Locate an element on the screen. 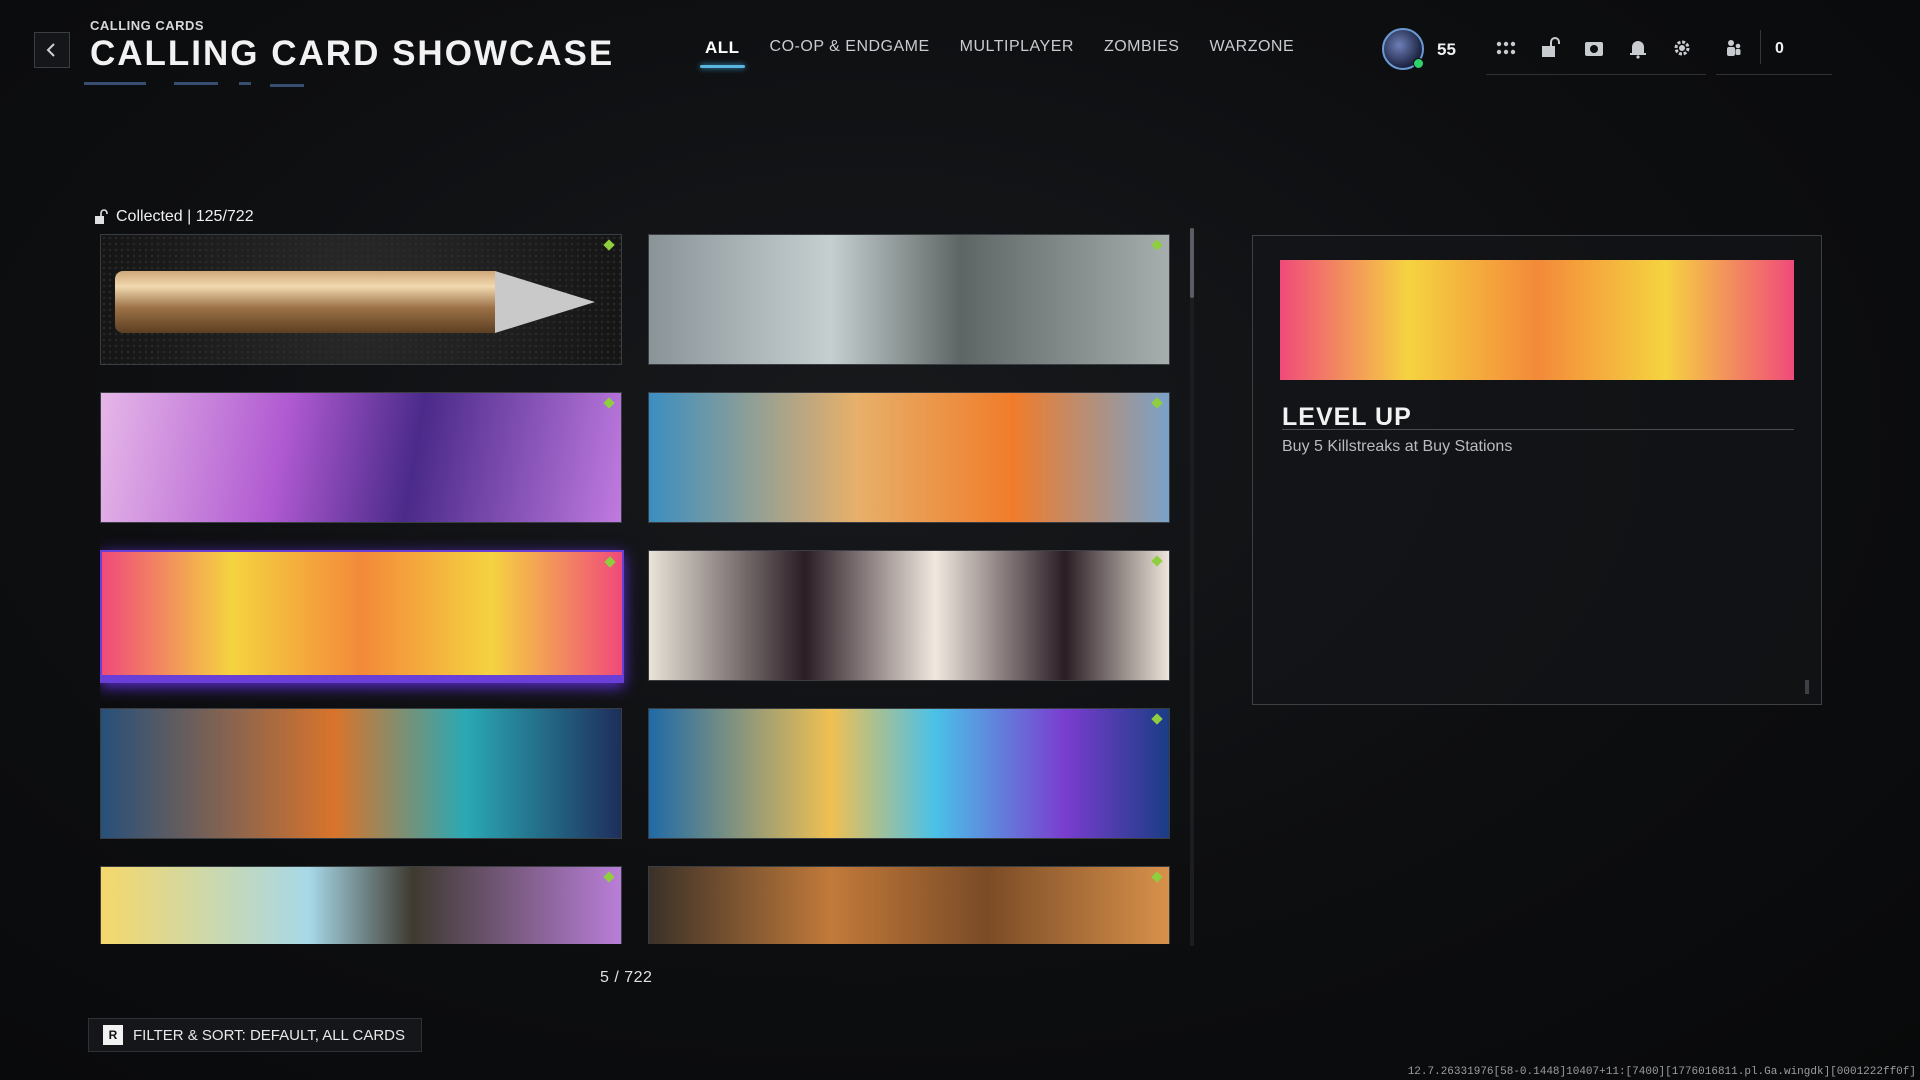 The width and height of the screenshot is (1920, 1080). tab-multiplayer: MULTIPLAYER is located at coordinates (1017, 52).